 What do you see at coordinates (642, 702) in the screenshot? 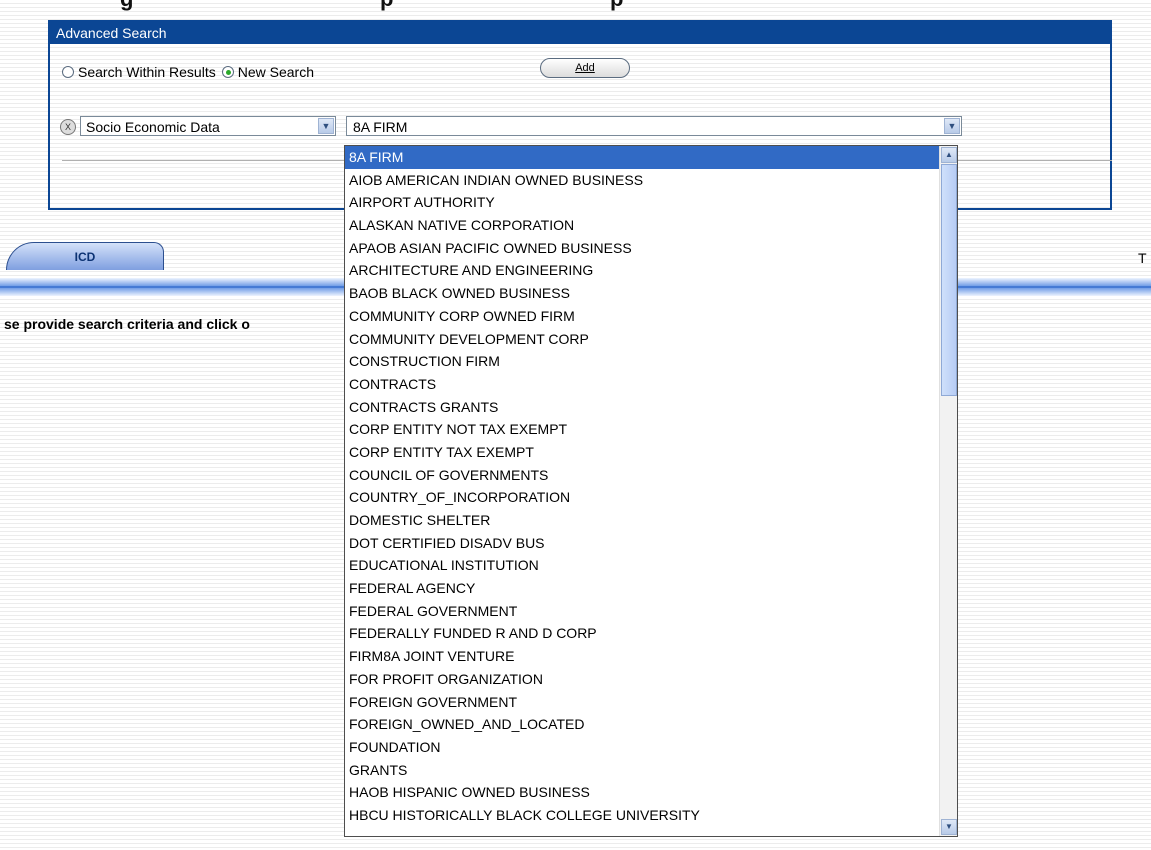
I see `dropdown-option: FOREIGN GOVERNMENT` at bounding box center [642, 702].